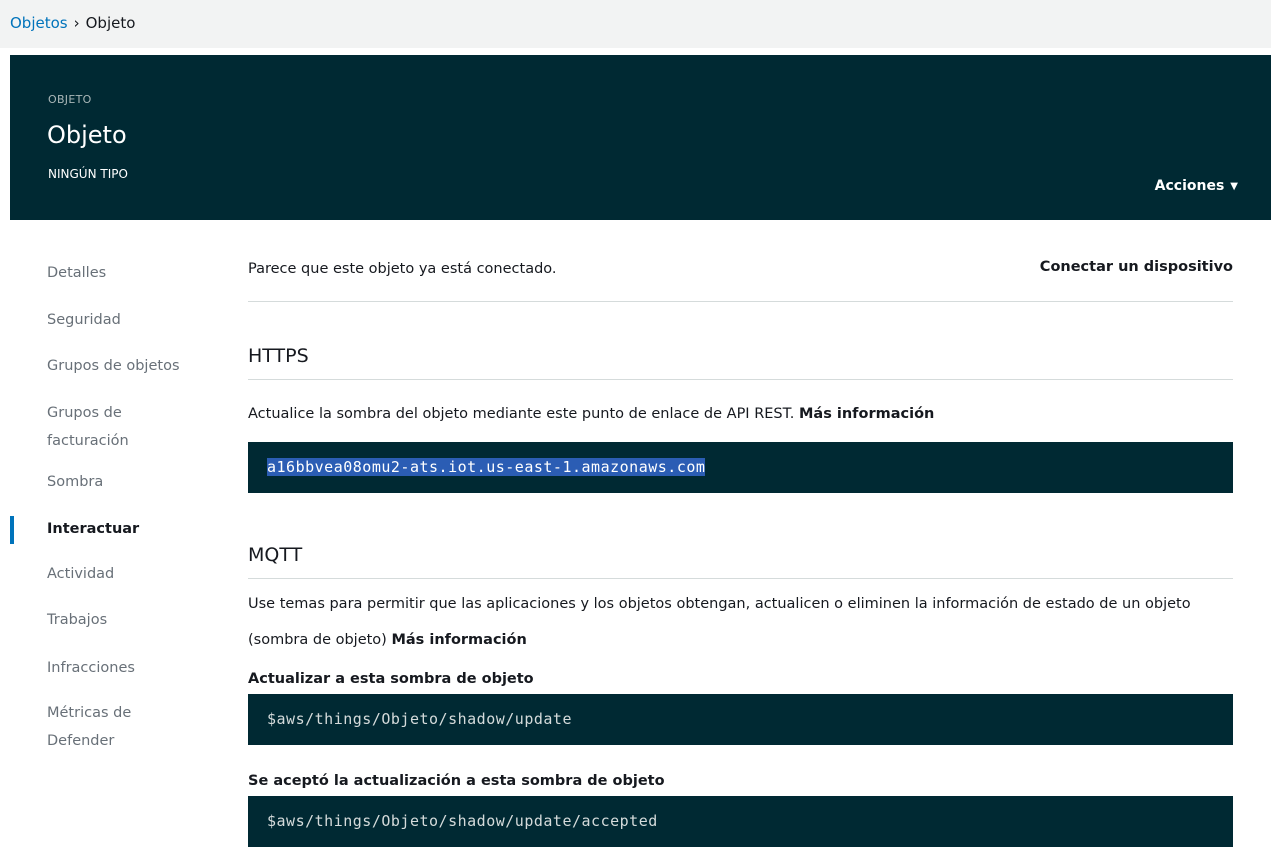 This screenshot has width=1271, height=854. Describe the element at coordinates (88, 174) in the screenshot. I see `thing-type-label: NINGÚN TIPO` at that location.